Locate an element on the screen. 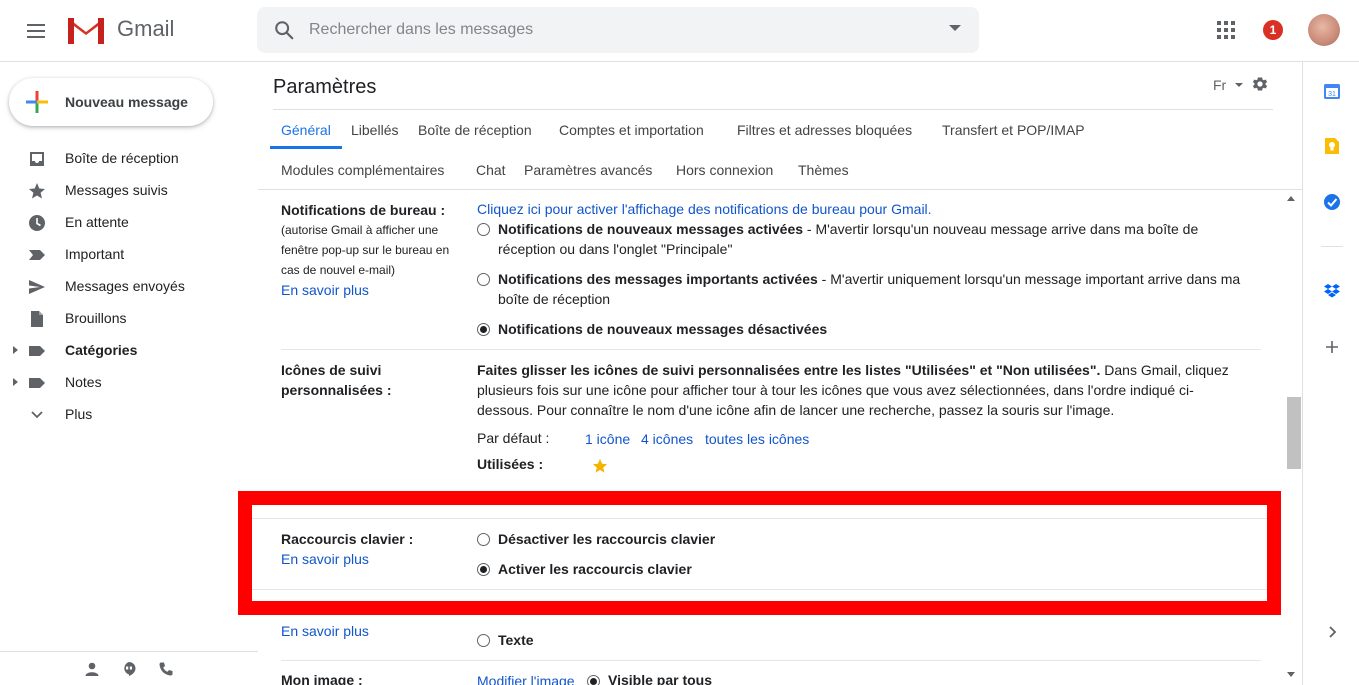 The image size is (1359, 685). sidebar-item-inbox: Boîte de réception is located at coordinates (128, 158).